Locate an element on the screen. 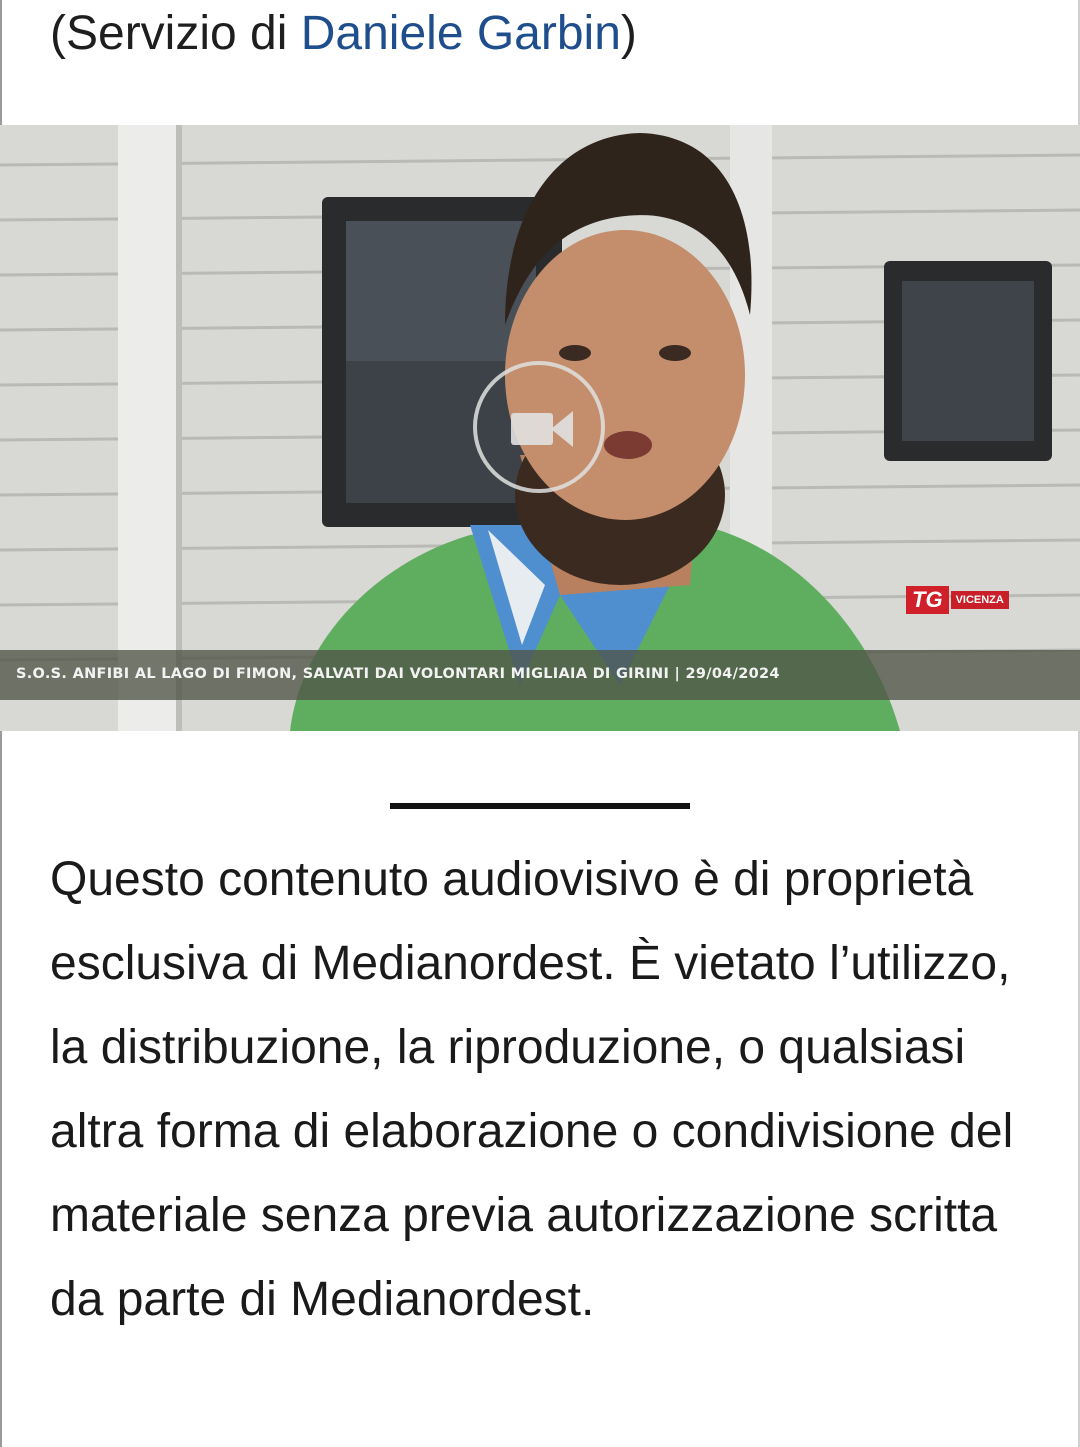 This screenshot has width=1080, height=1447. tg-vicenza-logo: TG VICENZA is located at coordinates (960, 600).